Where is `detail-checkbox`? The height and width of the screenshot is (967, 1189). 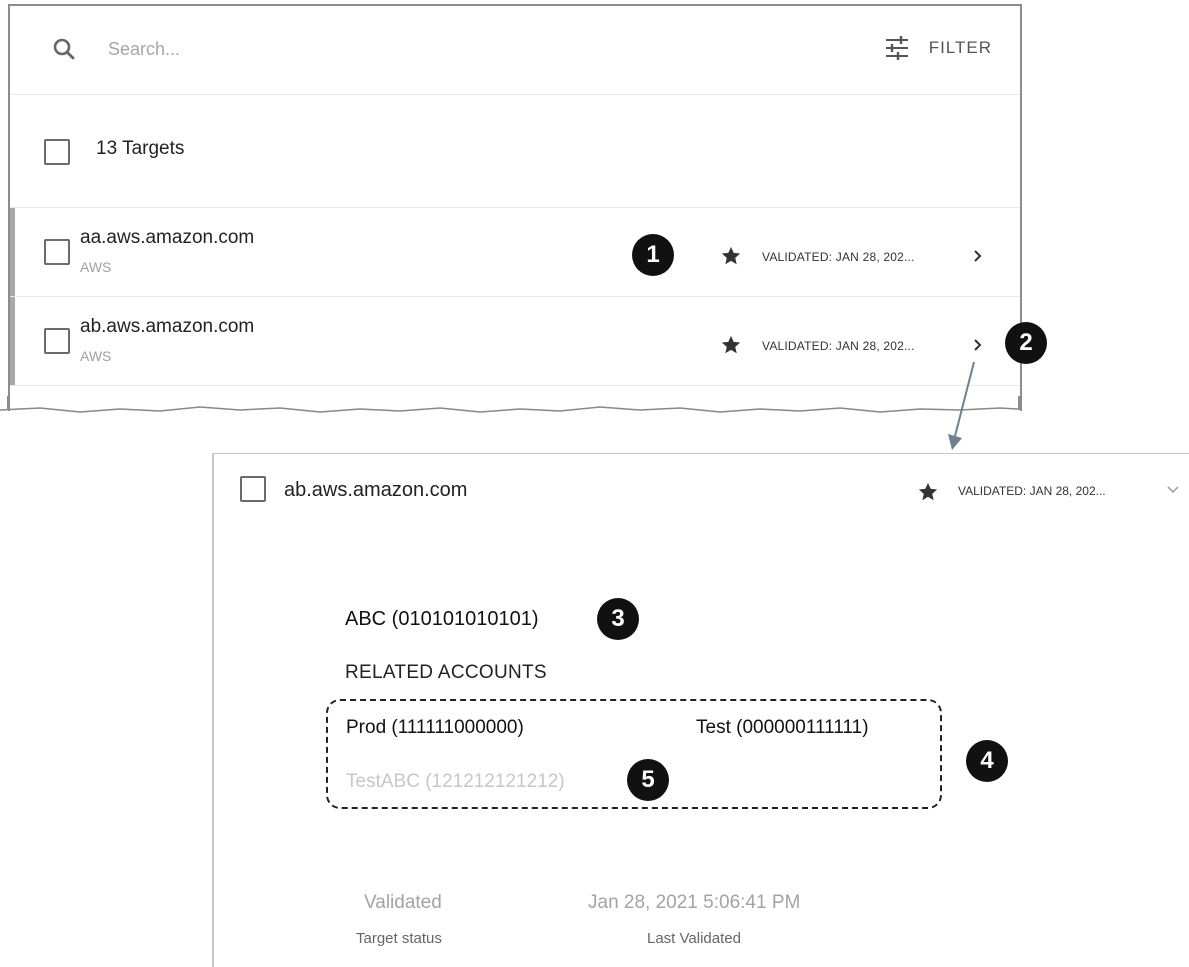 detail-checkbox is located at coordinates (253, 489).